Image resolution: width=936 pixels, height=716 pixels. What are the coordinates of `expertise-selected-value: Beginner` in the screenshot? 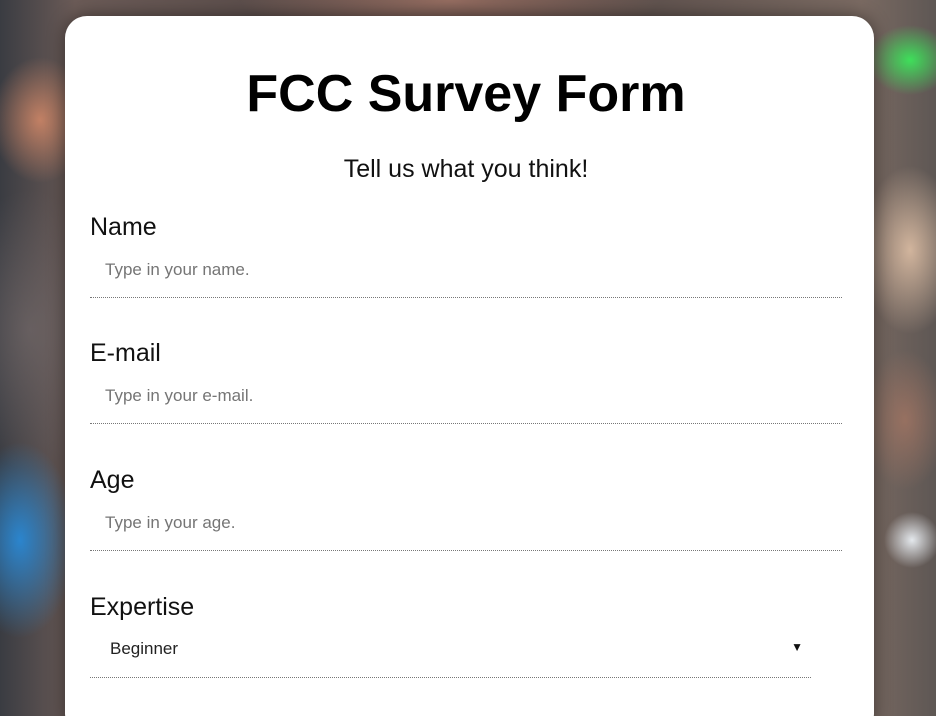 It's located at (144, 648).